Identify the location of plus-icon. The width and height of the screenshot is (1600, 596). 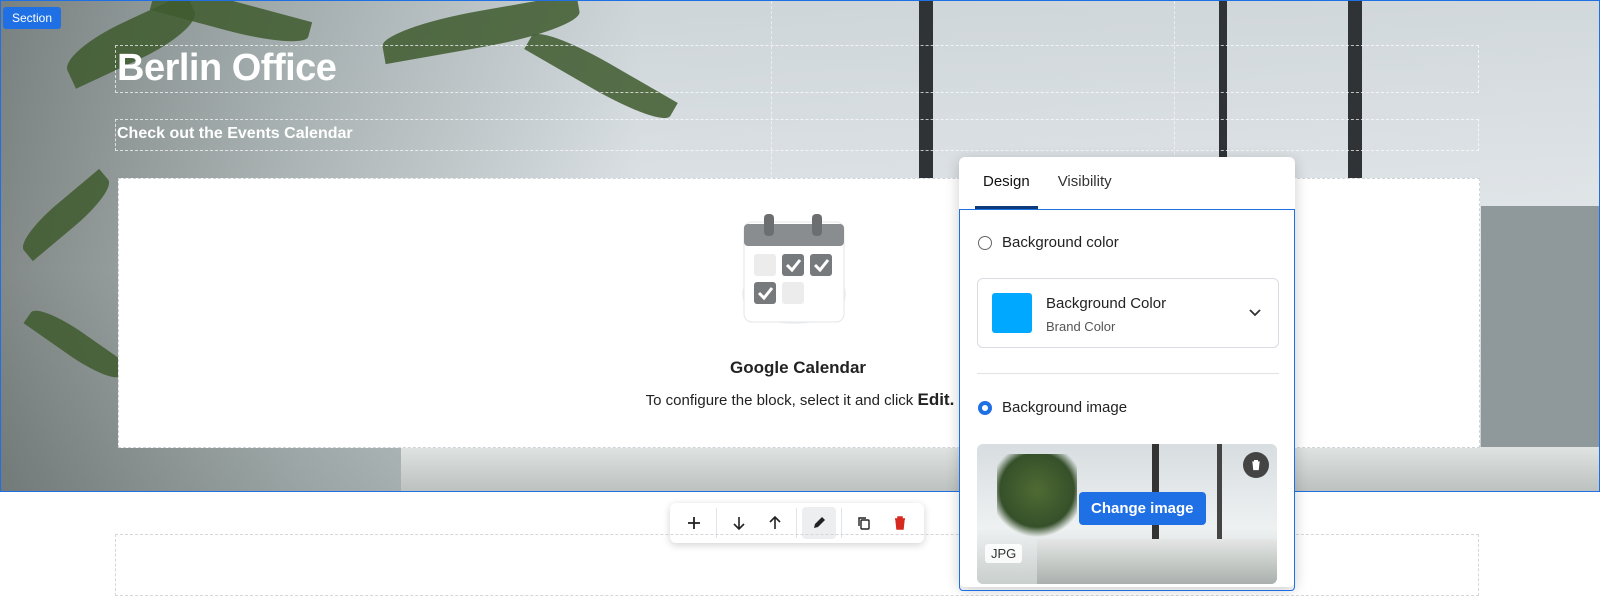
(693, 523).